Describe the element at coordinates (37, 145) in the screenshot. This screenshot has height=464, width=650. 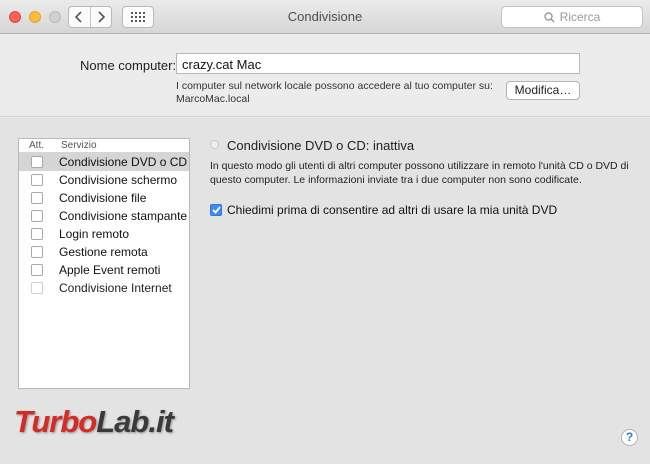
I see `column-header-on: Att.` at that location.